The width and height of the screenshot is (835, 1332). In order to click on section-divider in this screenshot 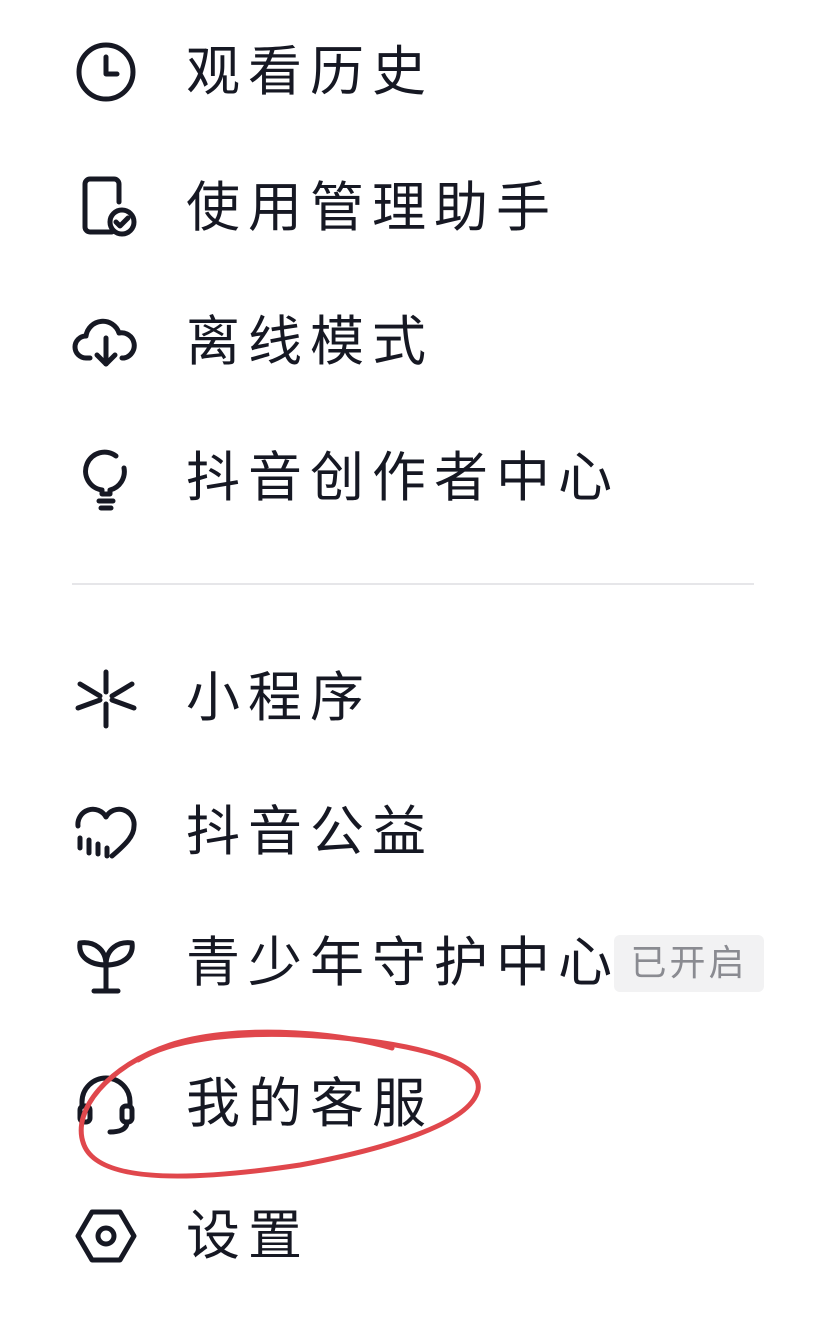, I will do `click(413, 584)`.